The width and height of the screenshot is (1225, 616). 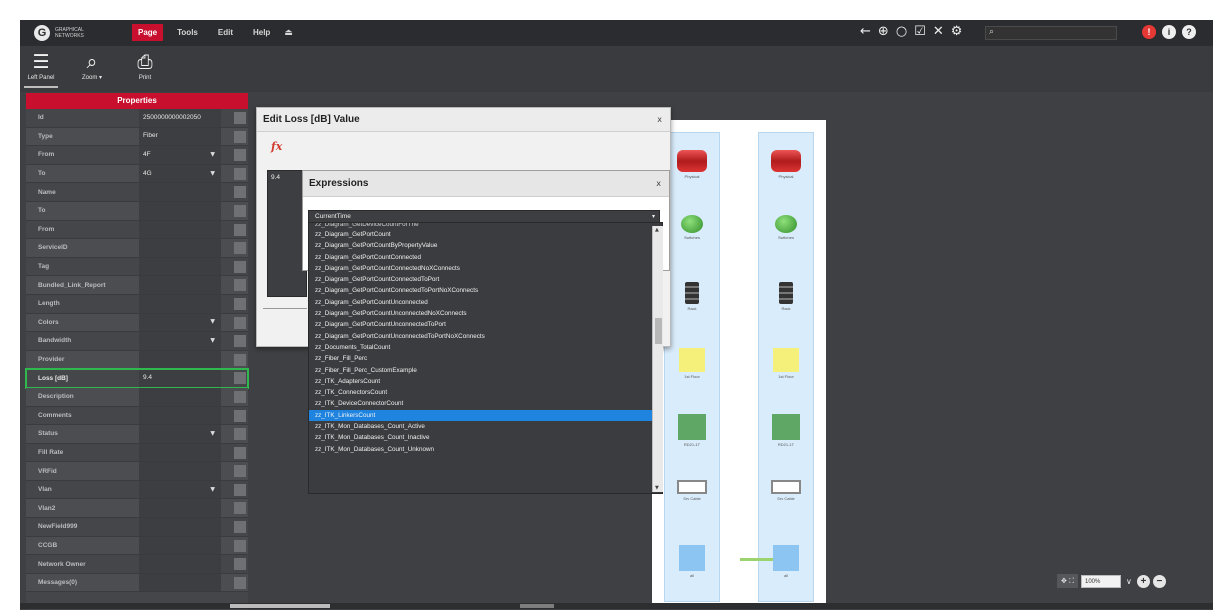 I want to click on print-button: ⎙ Print, so click(x=145, y=69).